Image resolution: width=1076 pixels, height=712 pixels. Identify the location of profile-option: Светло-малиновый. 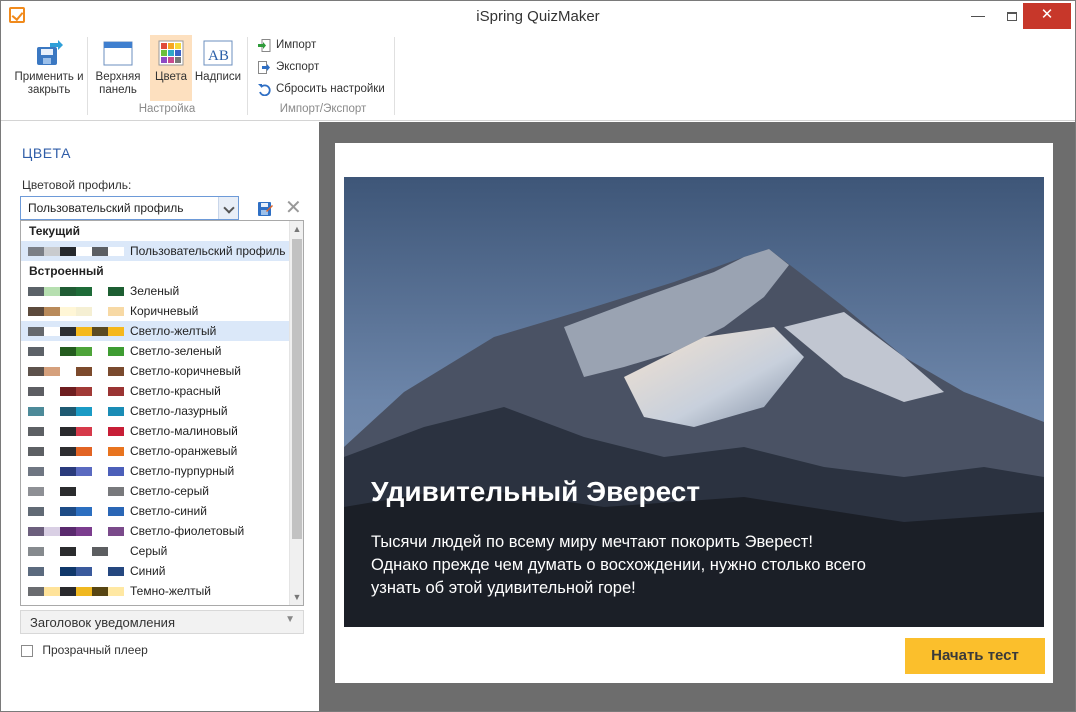
(155, 431).